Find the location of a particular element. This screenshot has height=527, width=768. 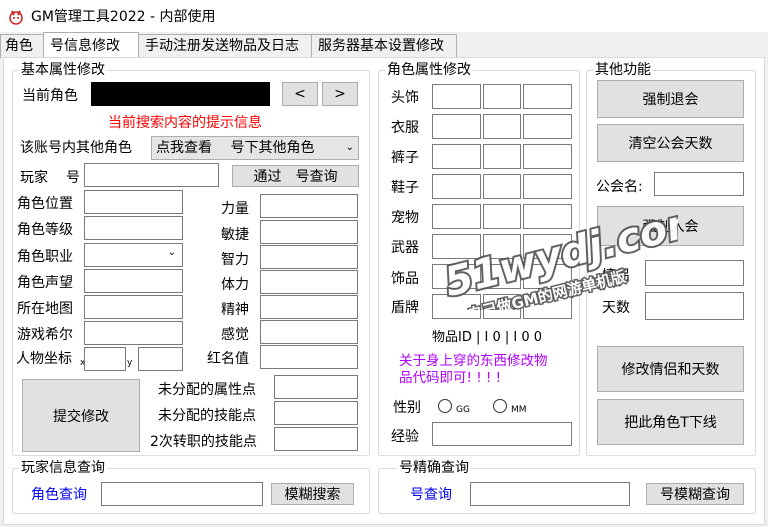

field-label-agility: 敏捷 is located at coordinates (235, 235).